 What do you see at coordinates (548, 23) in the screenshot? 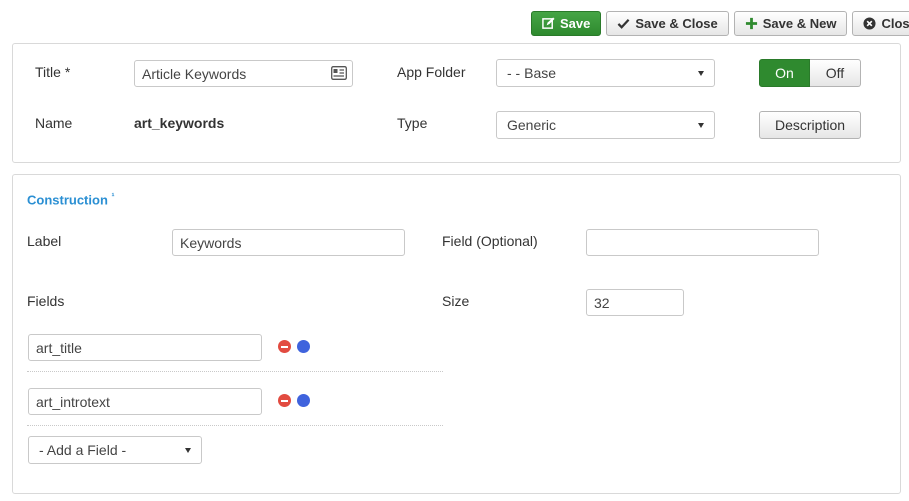
I see `edit-icon` at bounding box center [548, 23].